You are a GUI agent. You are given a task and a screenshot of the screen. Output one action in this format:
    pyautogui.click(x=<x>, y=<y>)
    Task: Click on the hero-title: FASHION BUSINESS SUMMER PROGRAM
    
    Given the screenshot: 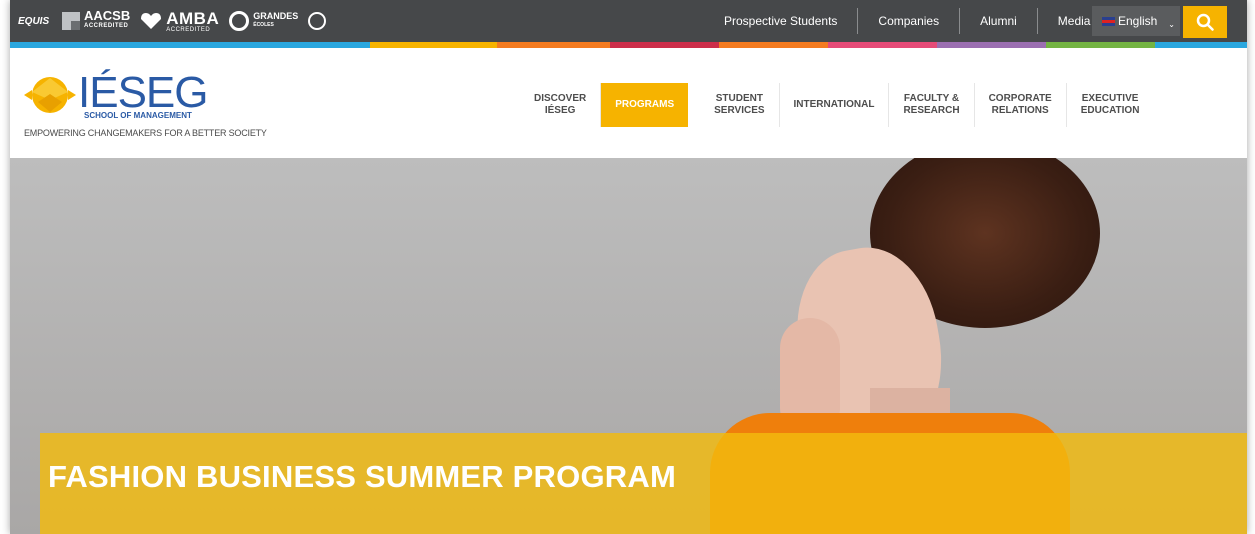 What is the action you would take?
    pyautogui.click(x=362, y=476)
    